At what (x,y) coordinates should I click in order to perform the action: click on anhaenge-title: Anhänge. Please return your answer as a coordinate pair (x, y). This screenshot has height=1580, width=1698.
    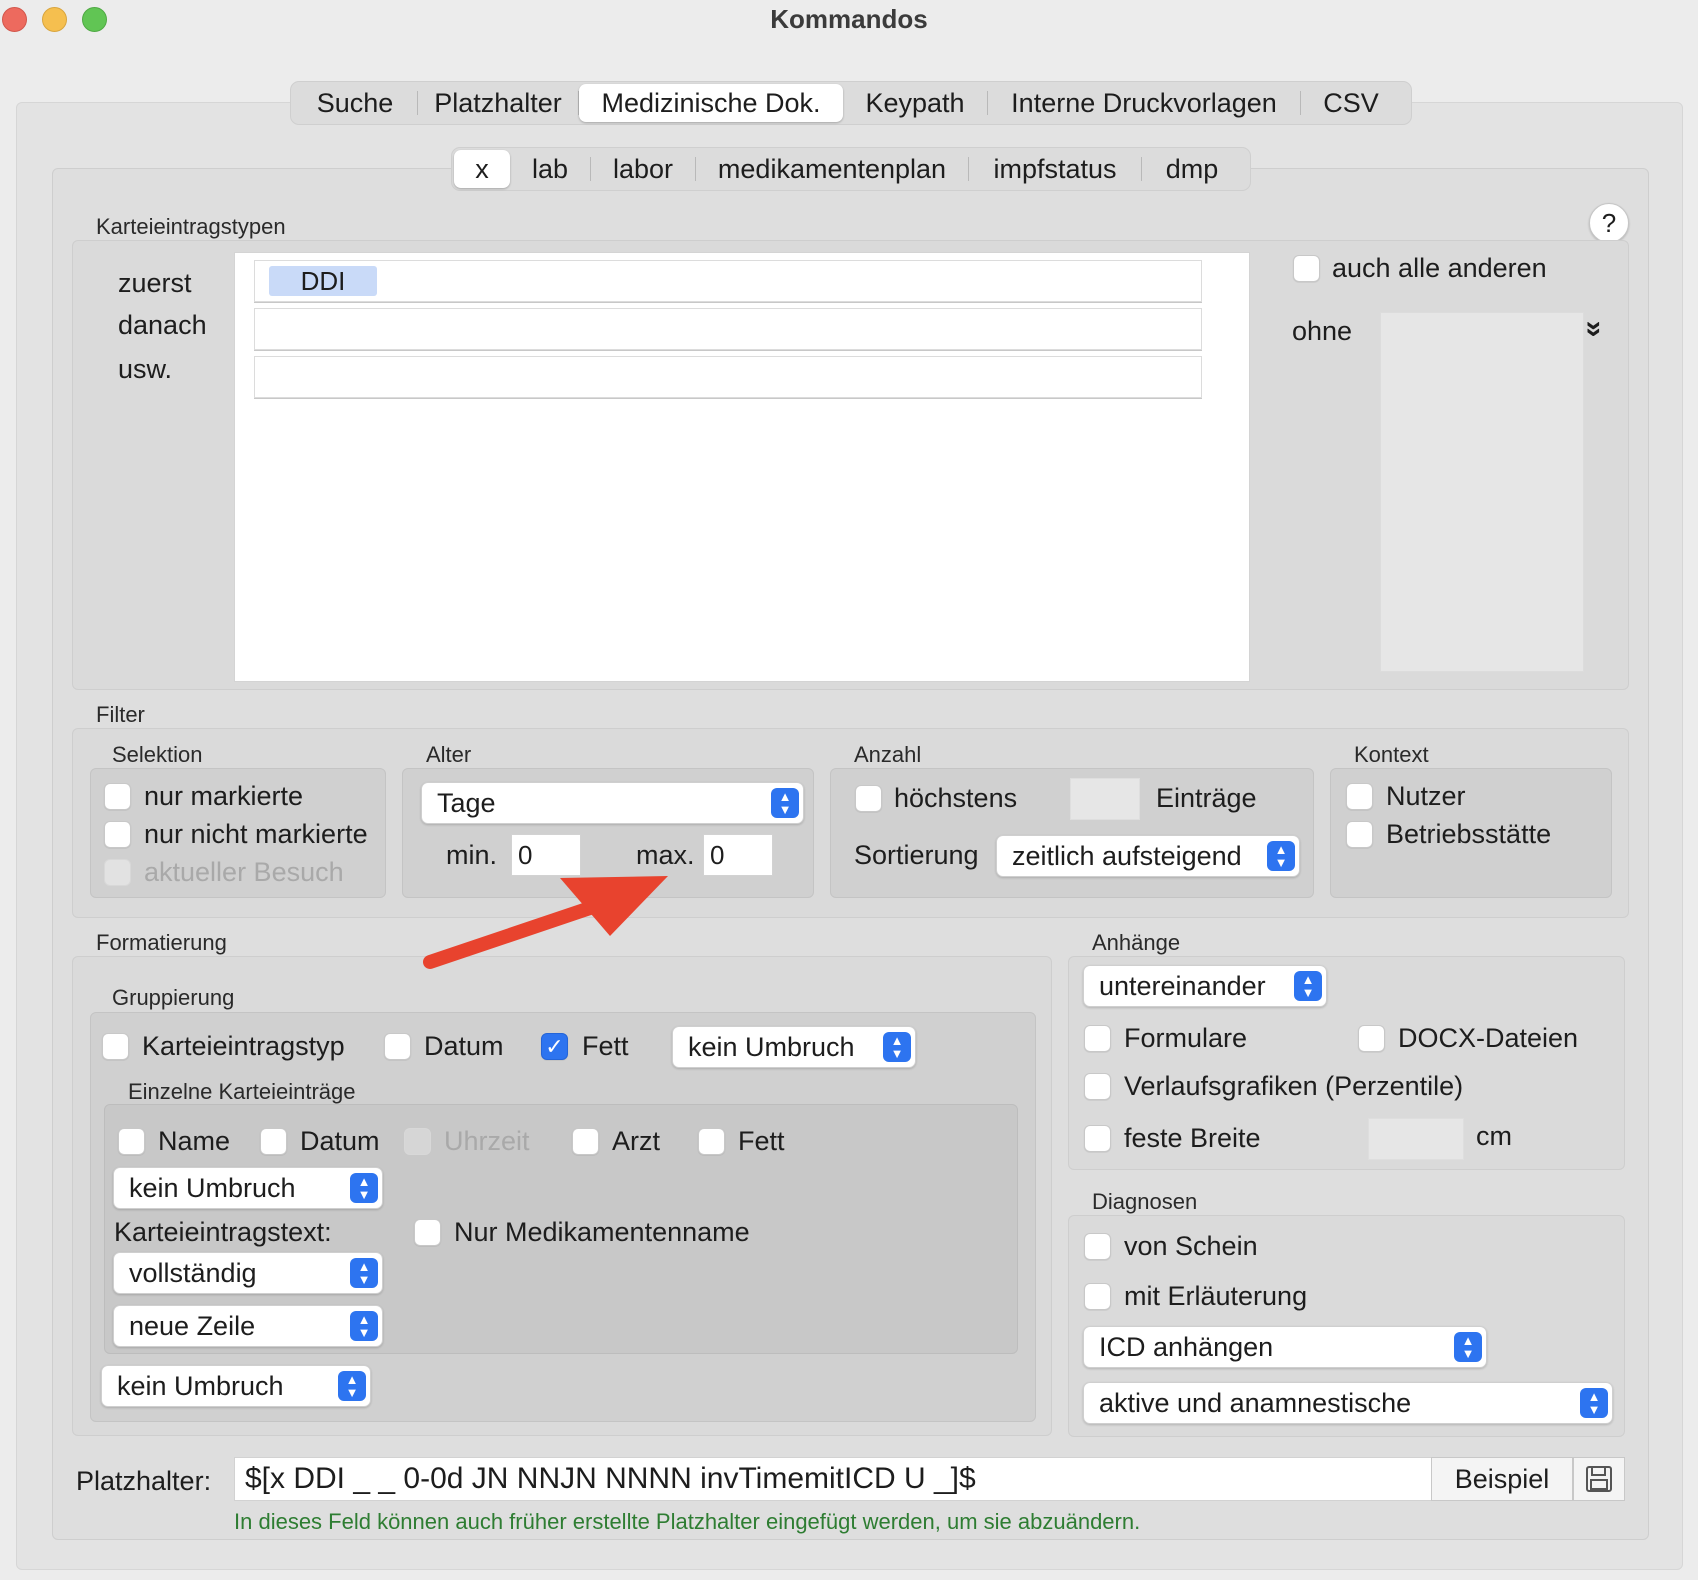
    Looking at the image, I should click on (1136, 942).